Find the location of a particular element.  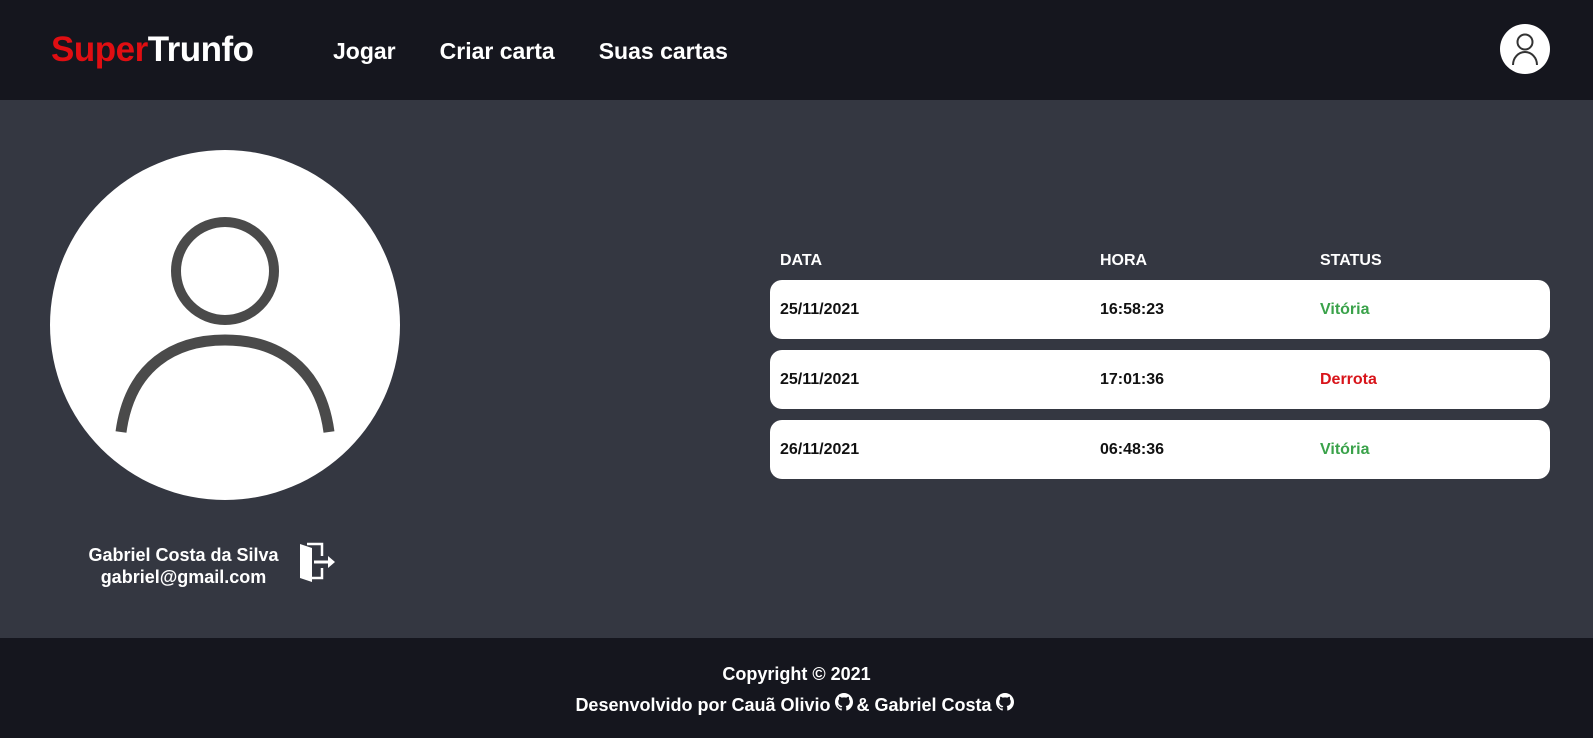

profile-avatar is located at coordinates (225, 325).